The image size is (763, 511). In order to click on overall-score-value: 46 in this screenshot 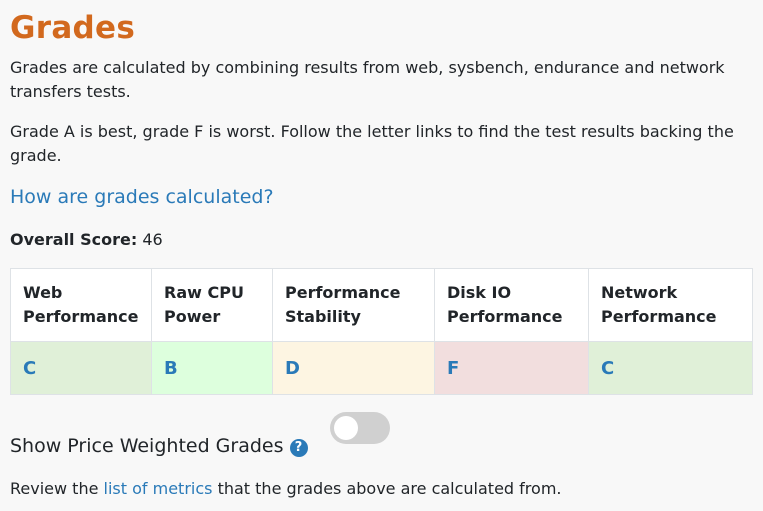, I will do `click(152, 239)`.